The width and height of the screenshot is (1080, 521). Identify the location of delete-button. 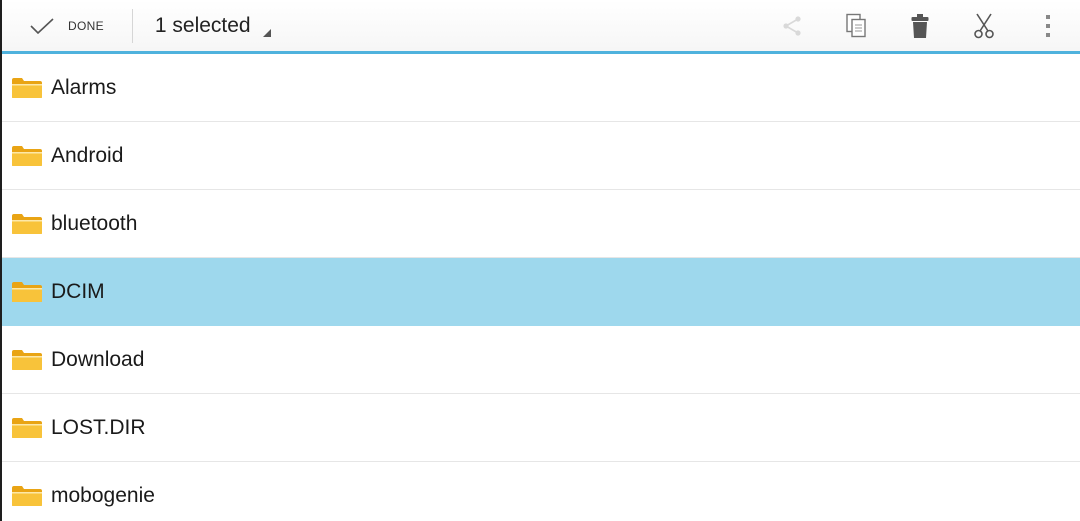
(920, 25).